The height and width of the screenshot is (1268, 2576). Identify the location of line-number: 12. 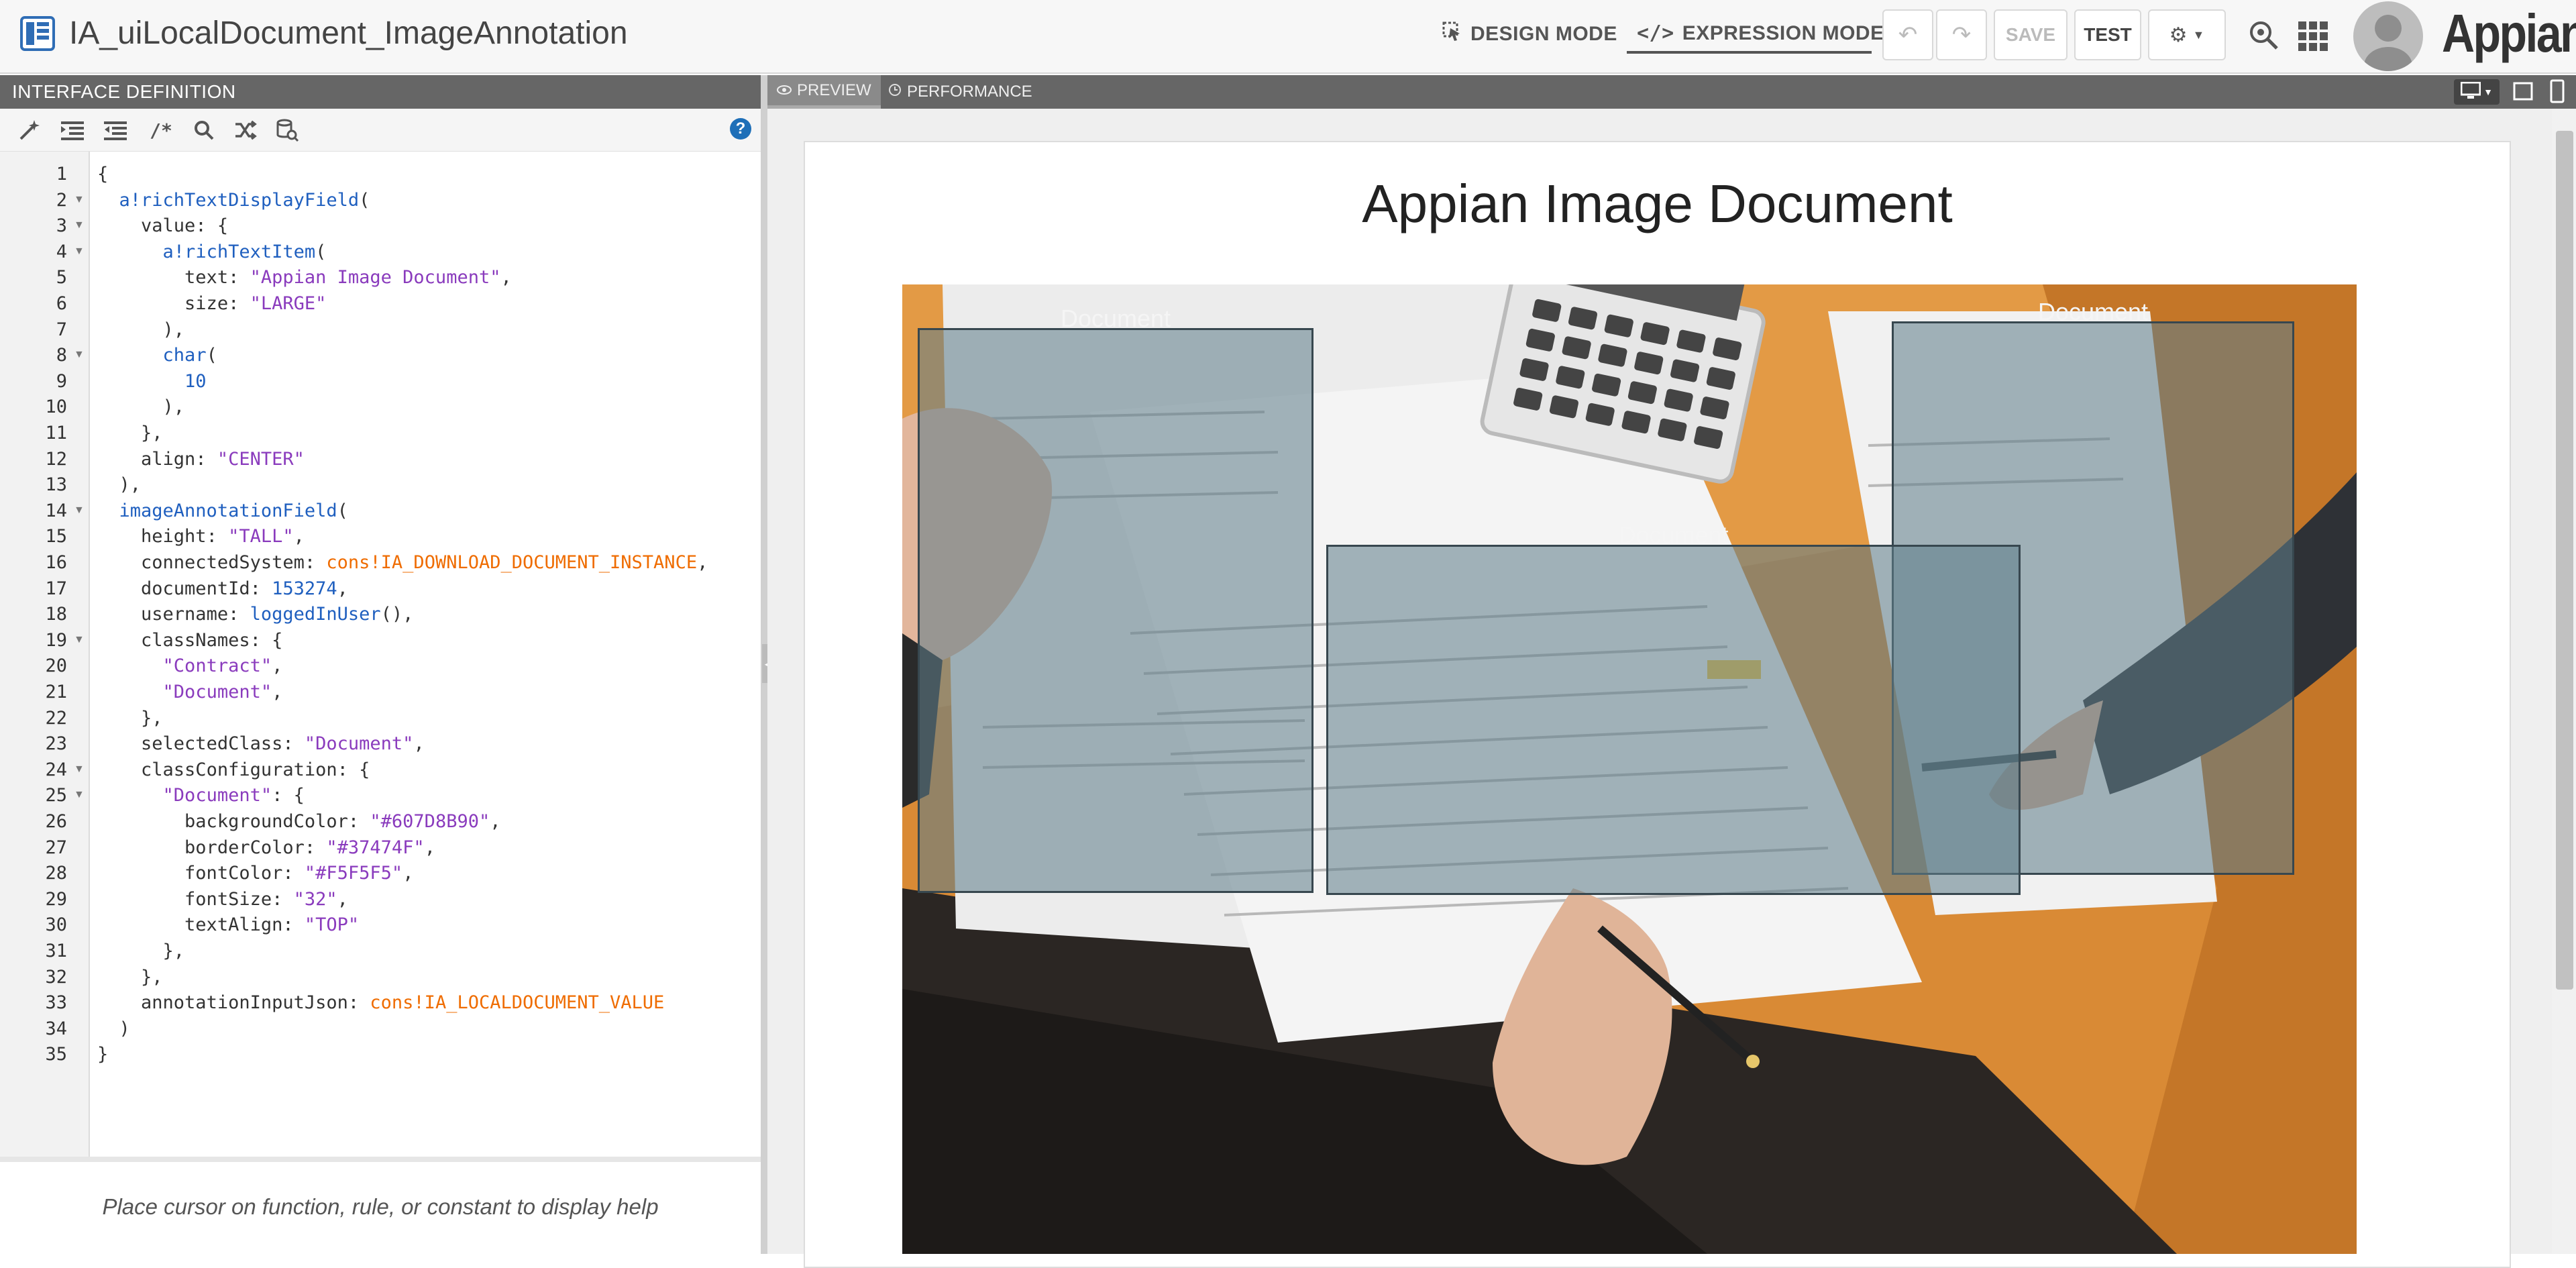
(56, 459).